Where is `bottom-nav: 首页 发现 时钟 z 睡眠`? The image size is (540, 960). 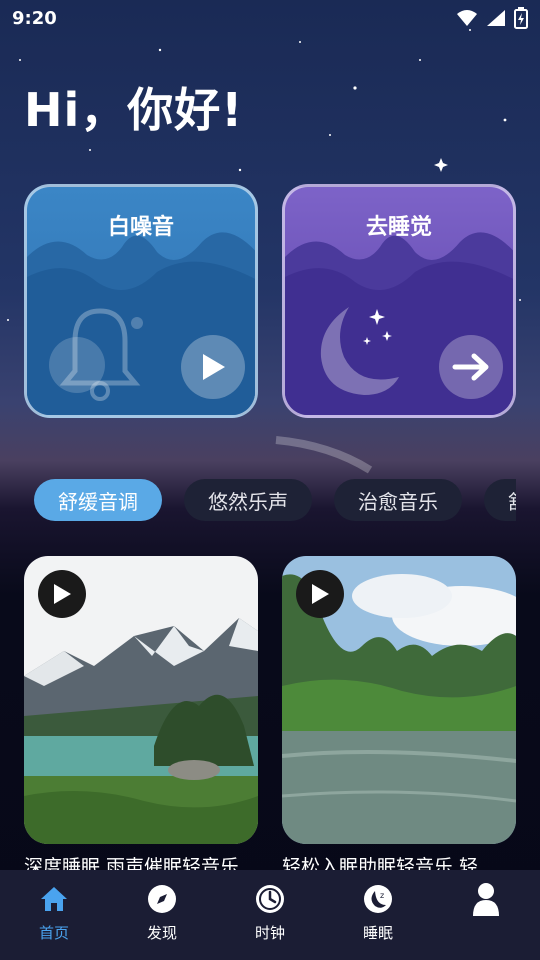 bottom-nav: 首页 发现 时钟 z 睡眠 is located at coordinates (270, 915).